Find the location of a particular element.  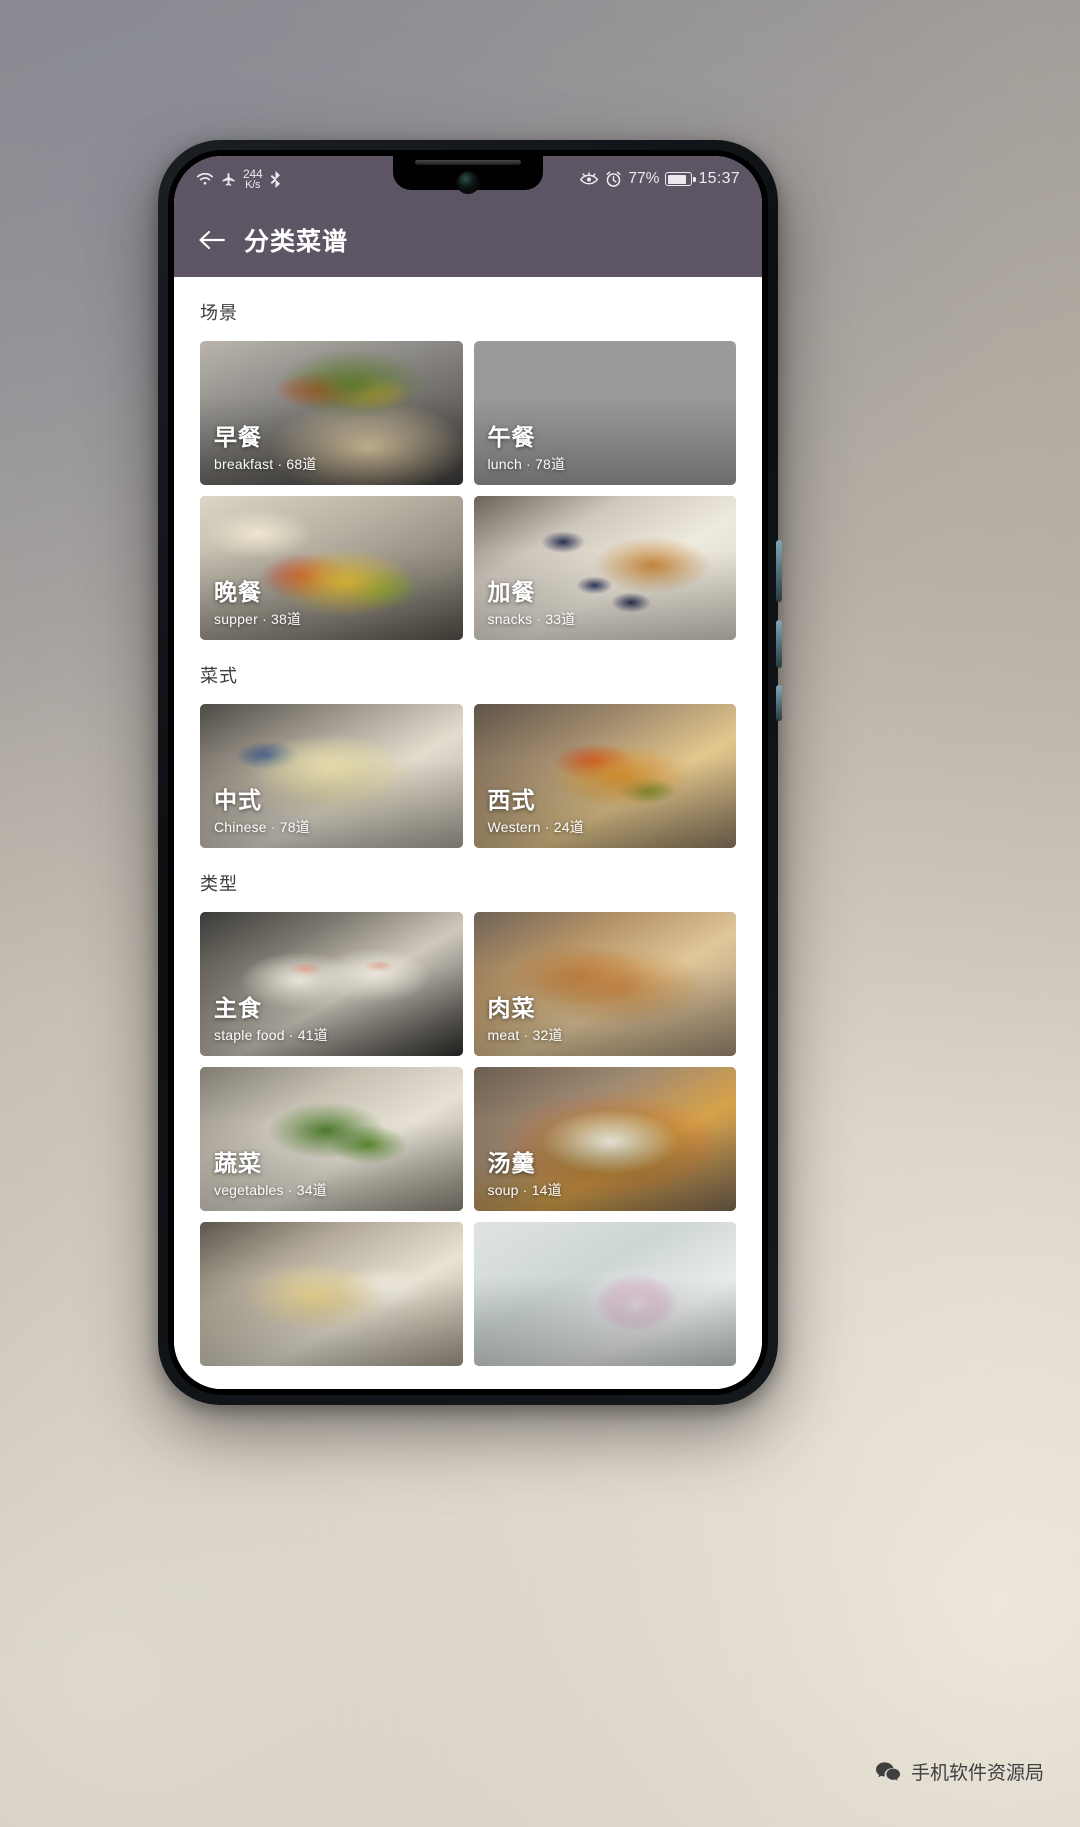

category-card: 汤羹 soup · 14道 is located at coordinates (604, 1139).